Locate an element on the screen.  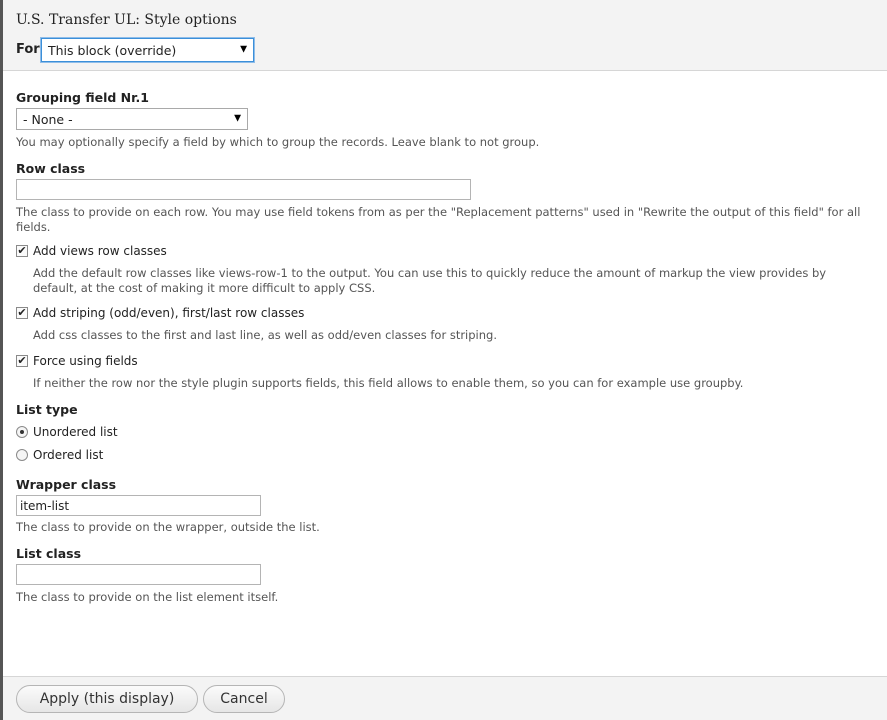
grouping-field-select: - None - ▼ is located at coordinates (132, 119).